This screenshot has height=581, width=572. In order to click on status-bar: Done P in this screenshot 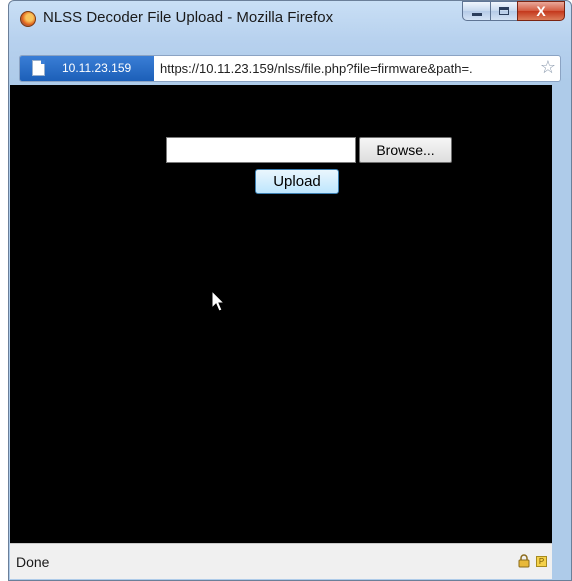, I will do `click(281, 561)`.